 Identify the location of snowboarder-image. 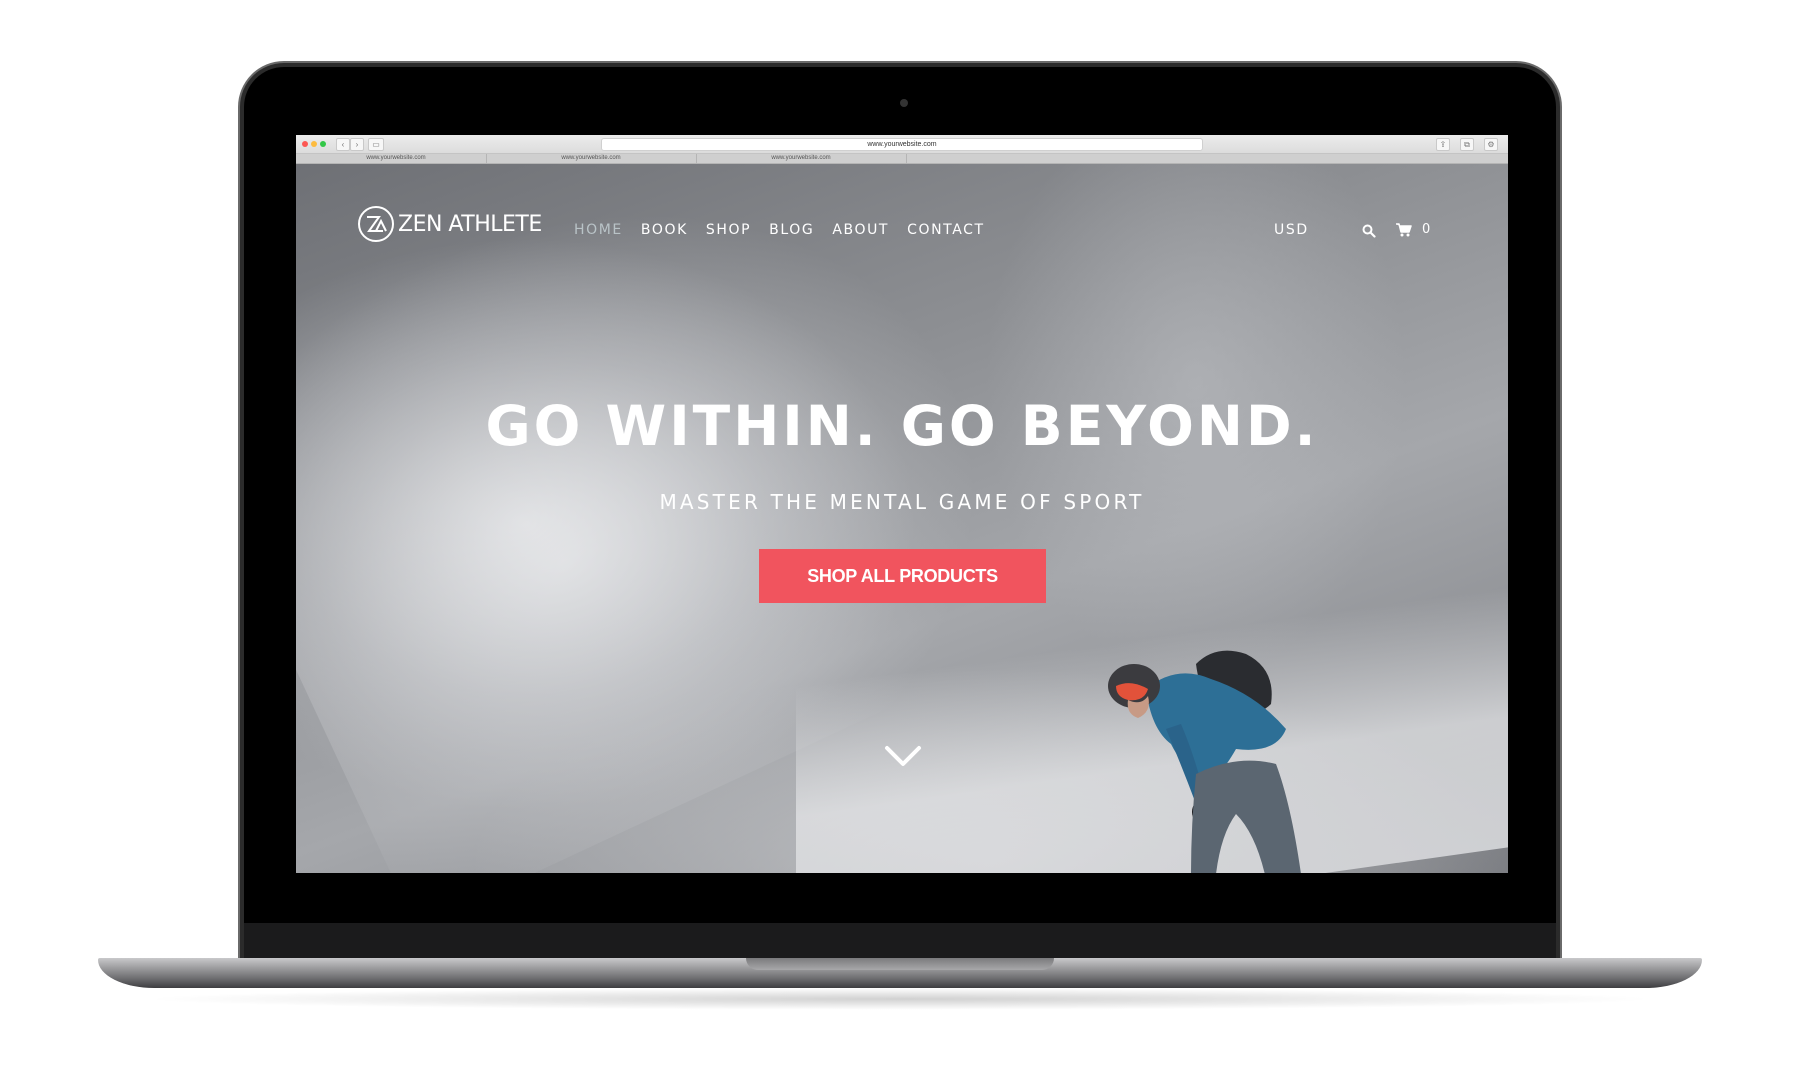
(1204, 761).